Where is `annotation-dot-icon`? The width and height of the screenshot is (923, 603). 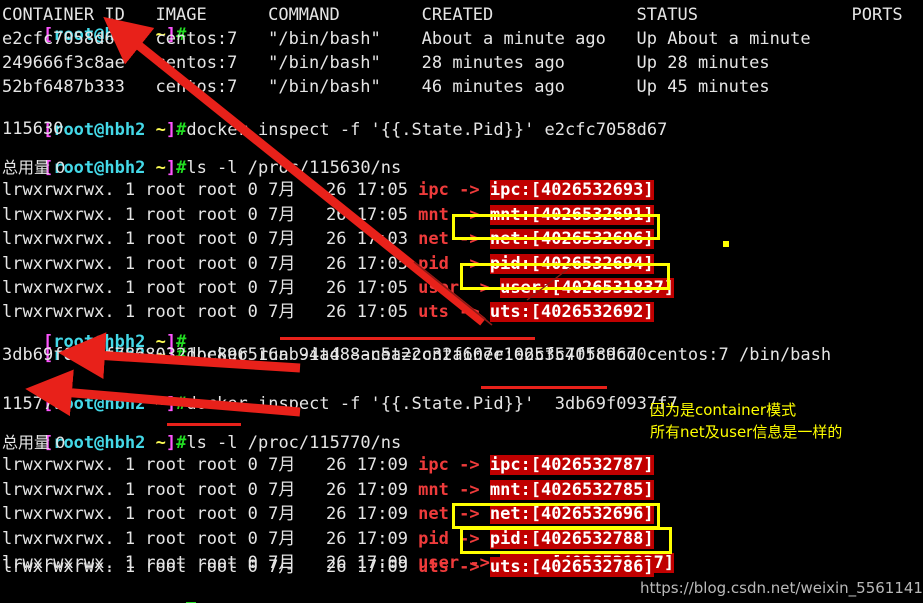
annotation-dot-icon is located at coordinates (726, 244).